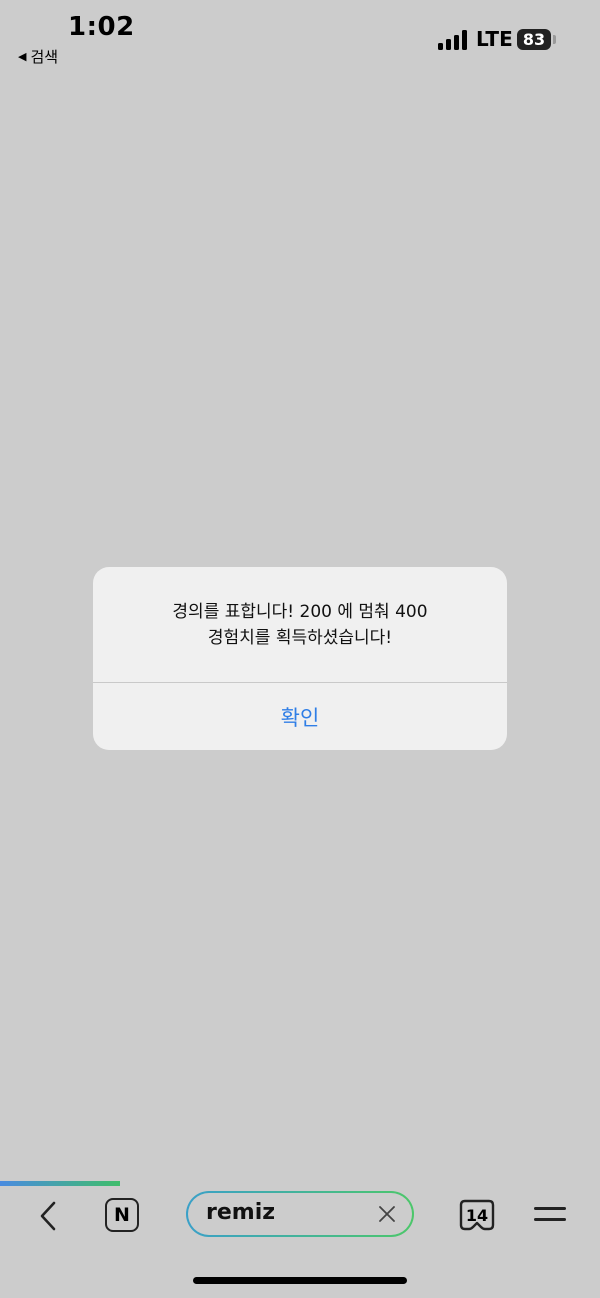 The width and height of the screenshot is (600, 1298). Describe the element at coordinates (300, 1280) in the screenshot. I see `home-indicator` at that location.